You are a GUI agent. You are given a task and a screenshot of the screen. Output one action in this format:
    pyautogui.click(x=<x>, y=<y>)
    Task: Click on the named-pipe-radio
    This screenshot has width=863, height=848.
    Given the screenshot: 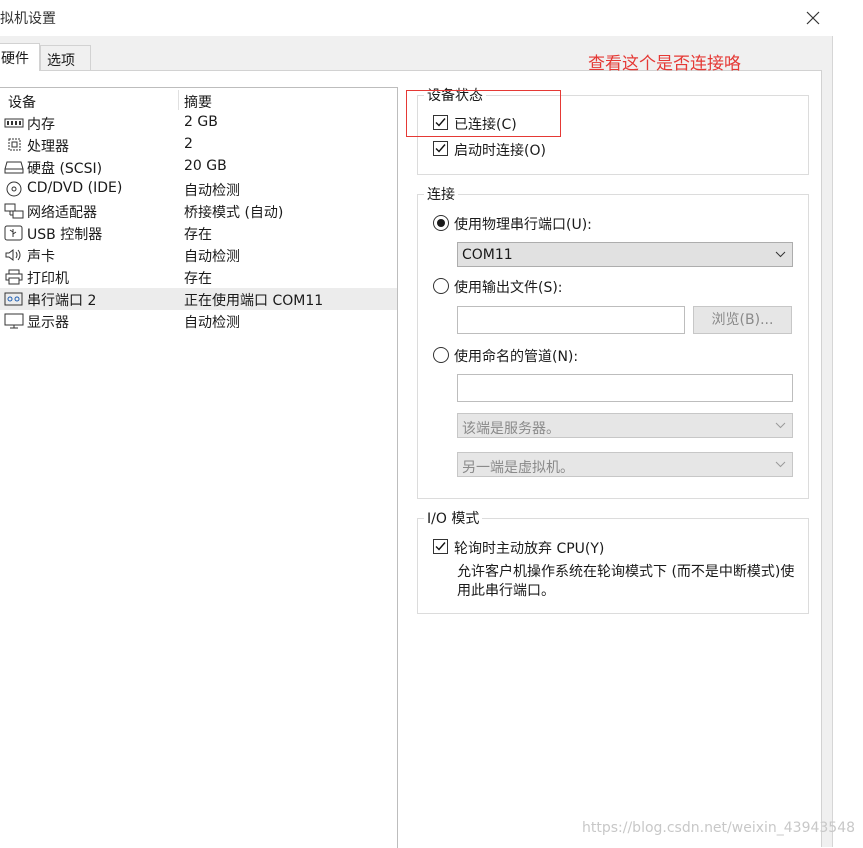 What is the action you would take?
    pyautogui.click(x=441, y=355)
    